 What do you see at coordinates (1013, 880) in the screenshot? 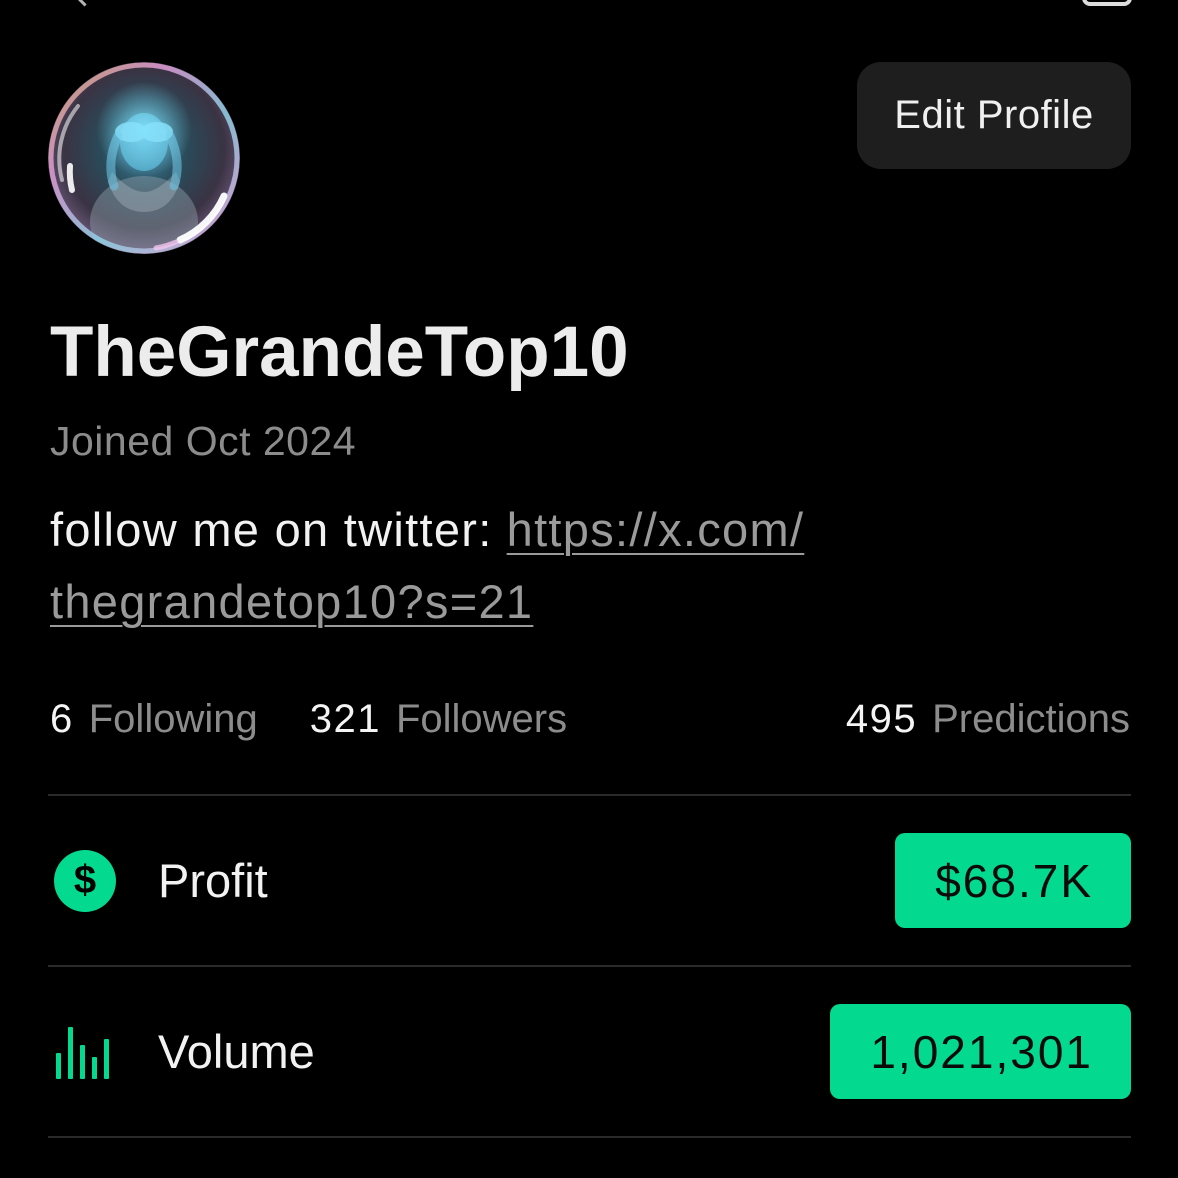
I see `profit-value-badge: $68.7K` at bounding box center [1013, 880].